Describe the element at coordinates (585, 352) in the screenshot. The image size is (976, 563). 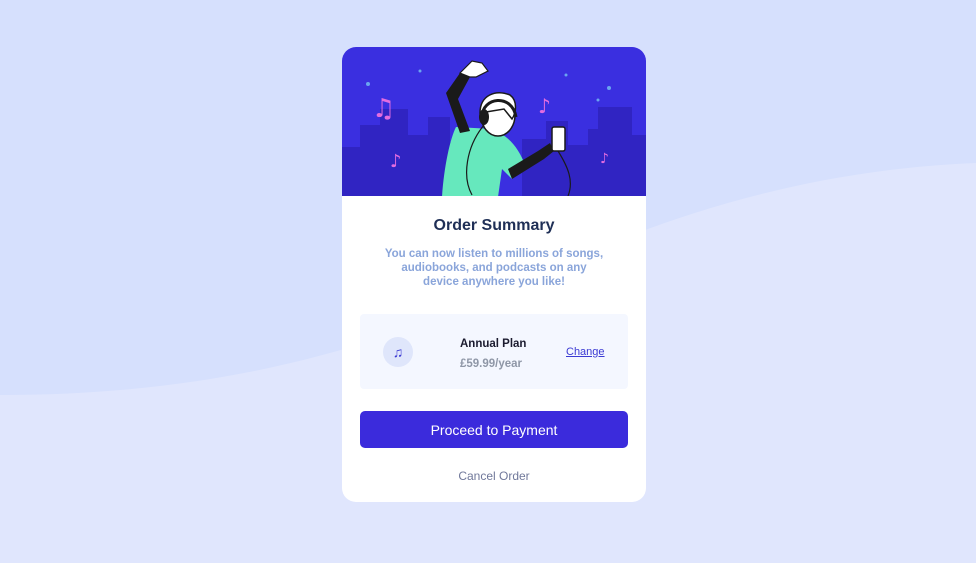
I see `change-plan-link: Change` at that location.